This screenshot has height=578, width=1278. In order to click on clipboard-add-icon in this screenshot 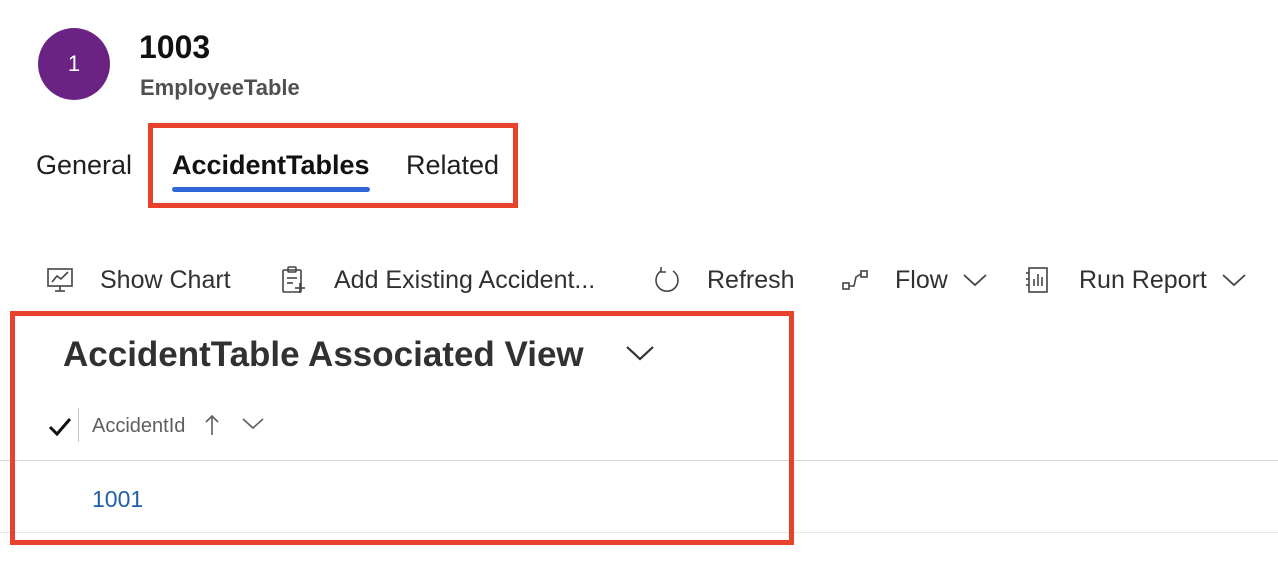, I will do `click(300, 280)`.